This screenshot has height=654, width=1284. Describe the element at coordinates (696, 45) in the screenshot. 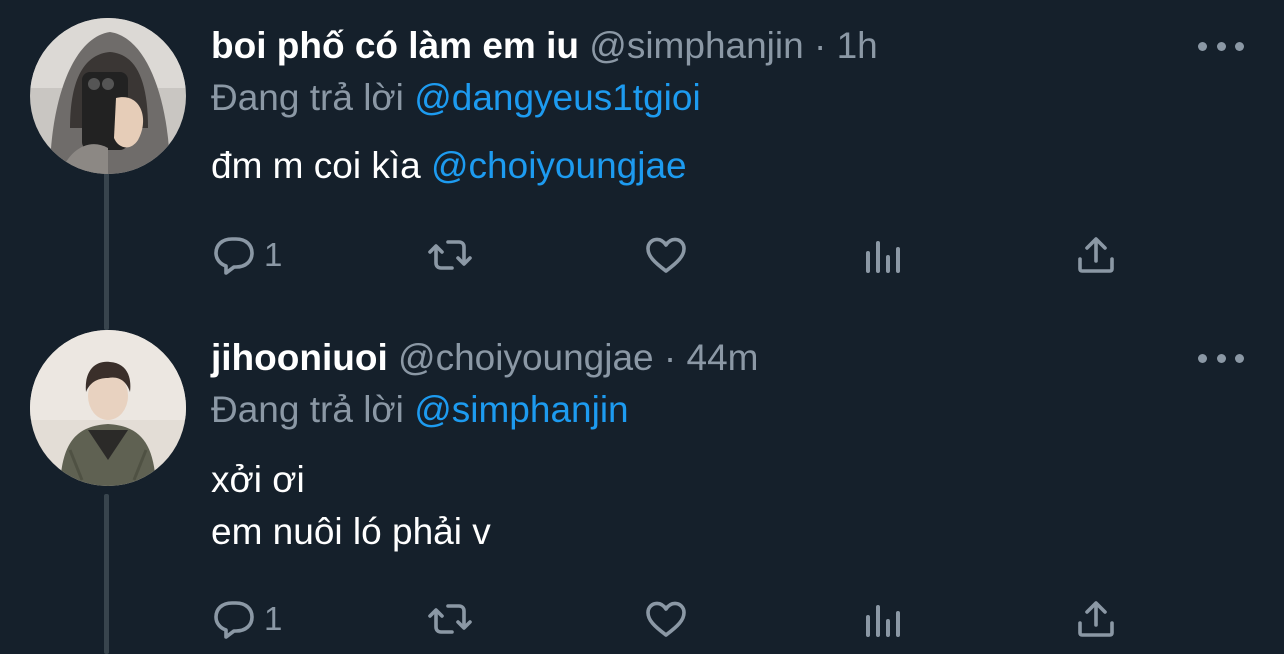

I see `handle: @simphanjin` at that location.